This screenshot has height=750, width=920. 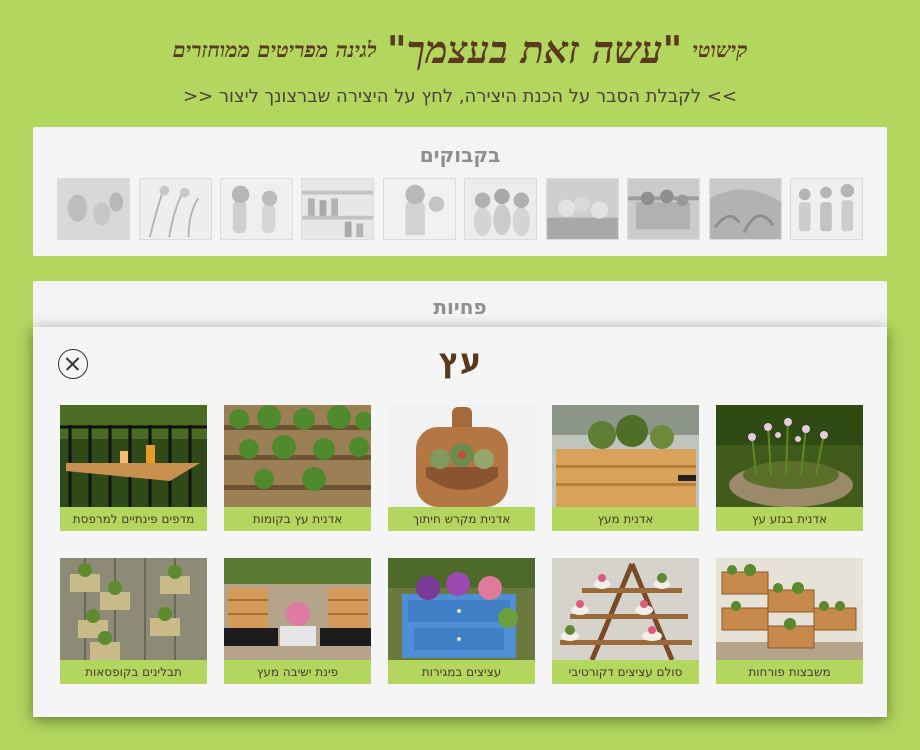 I want to click on item-label: משבצות פורחות, so click(x=789, y=672).